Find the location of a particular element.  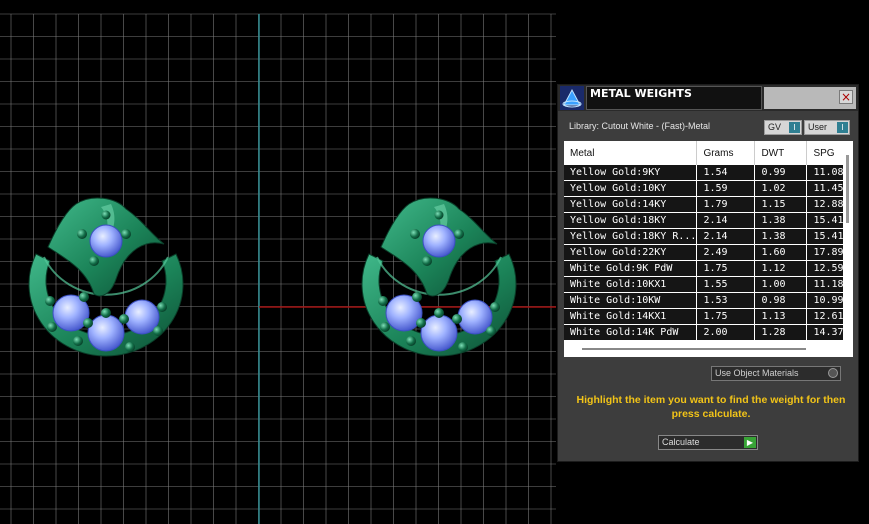

table-row: Yellow Gold:14KY 1.79 1.15 12.88 is located at coordinates (706, 204).